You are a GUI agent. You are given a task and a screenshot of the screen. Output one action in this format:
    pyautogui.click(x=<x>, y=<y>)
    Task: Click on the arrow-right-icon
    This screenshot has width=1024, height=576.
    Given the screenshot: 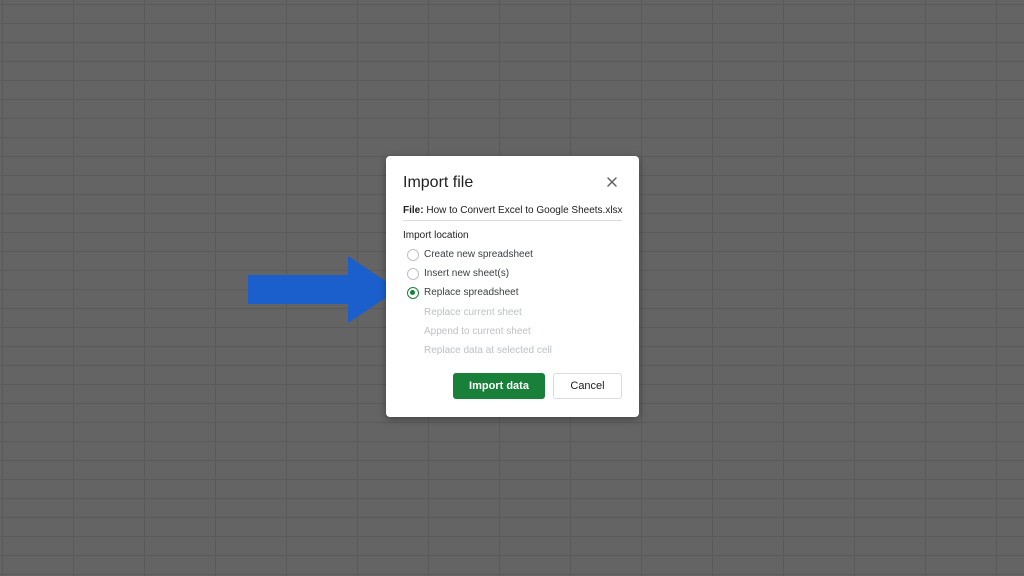 What is the action you would take?
    pyautogui.click(x=323, y=289)
    